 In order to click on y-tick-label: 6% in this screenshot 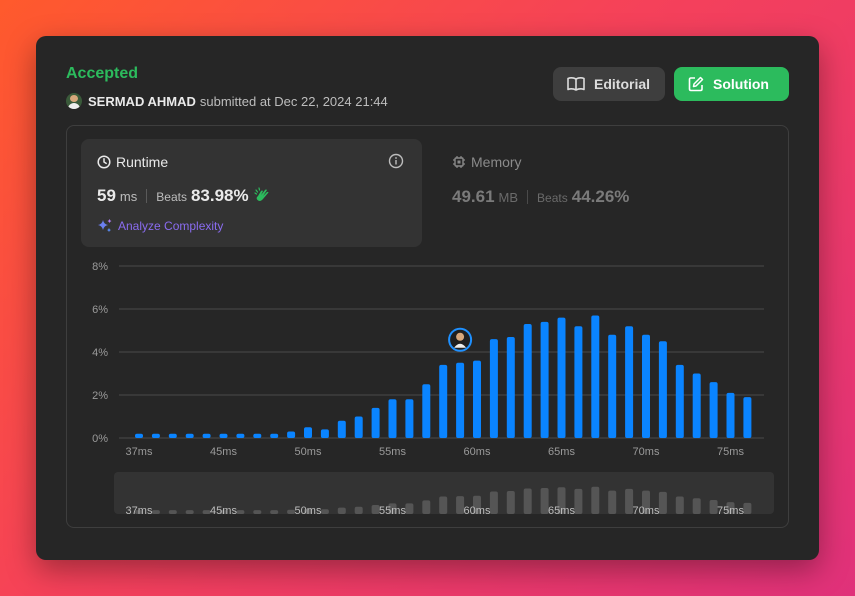, I will do `click(100, 310)`.